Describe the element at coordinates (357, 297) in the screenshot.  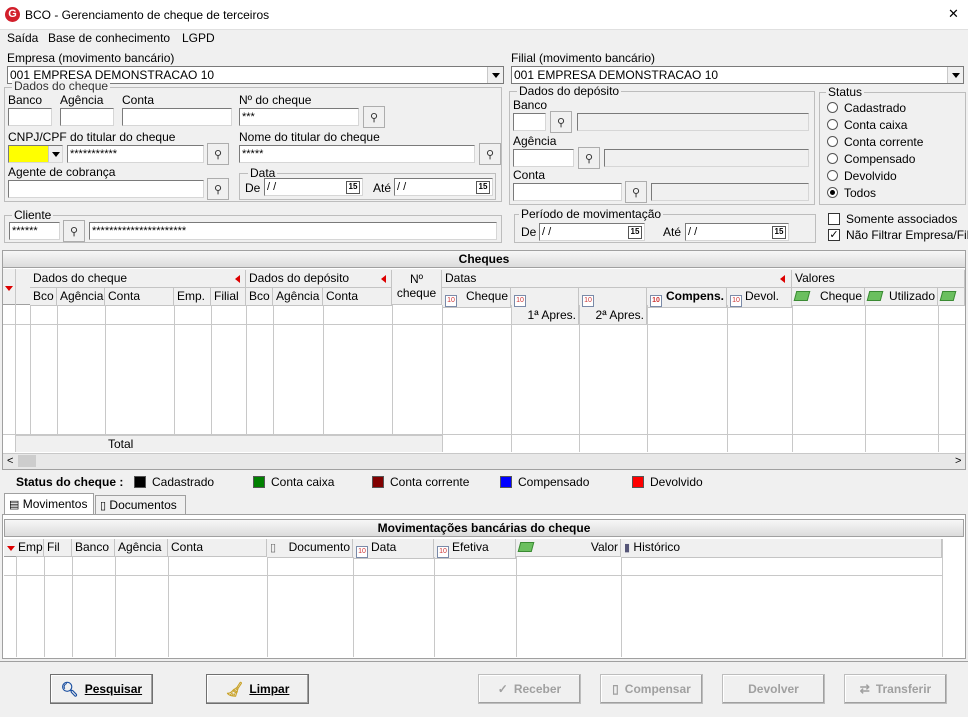
I see `col-dep-conta: Conta` at that location.